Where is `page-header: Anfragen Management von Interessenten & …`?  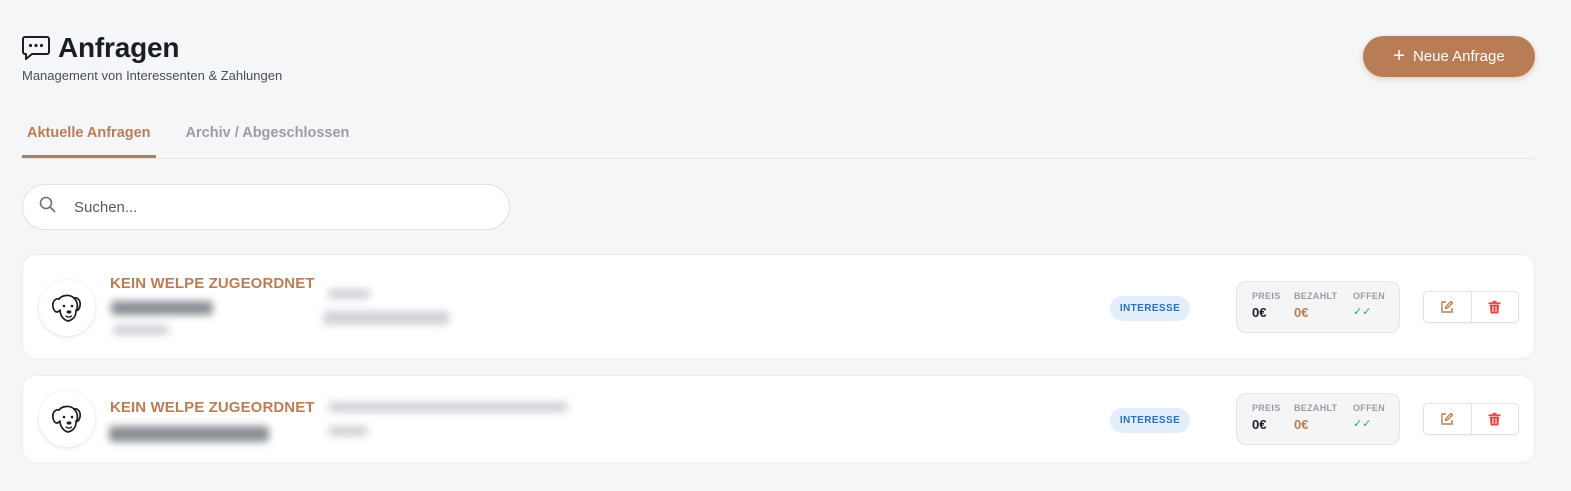
page-header: Anfragen Management von Interessenten & … is located at coordinates (152, 57).